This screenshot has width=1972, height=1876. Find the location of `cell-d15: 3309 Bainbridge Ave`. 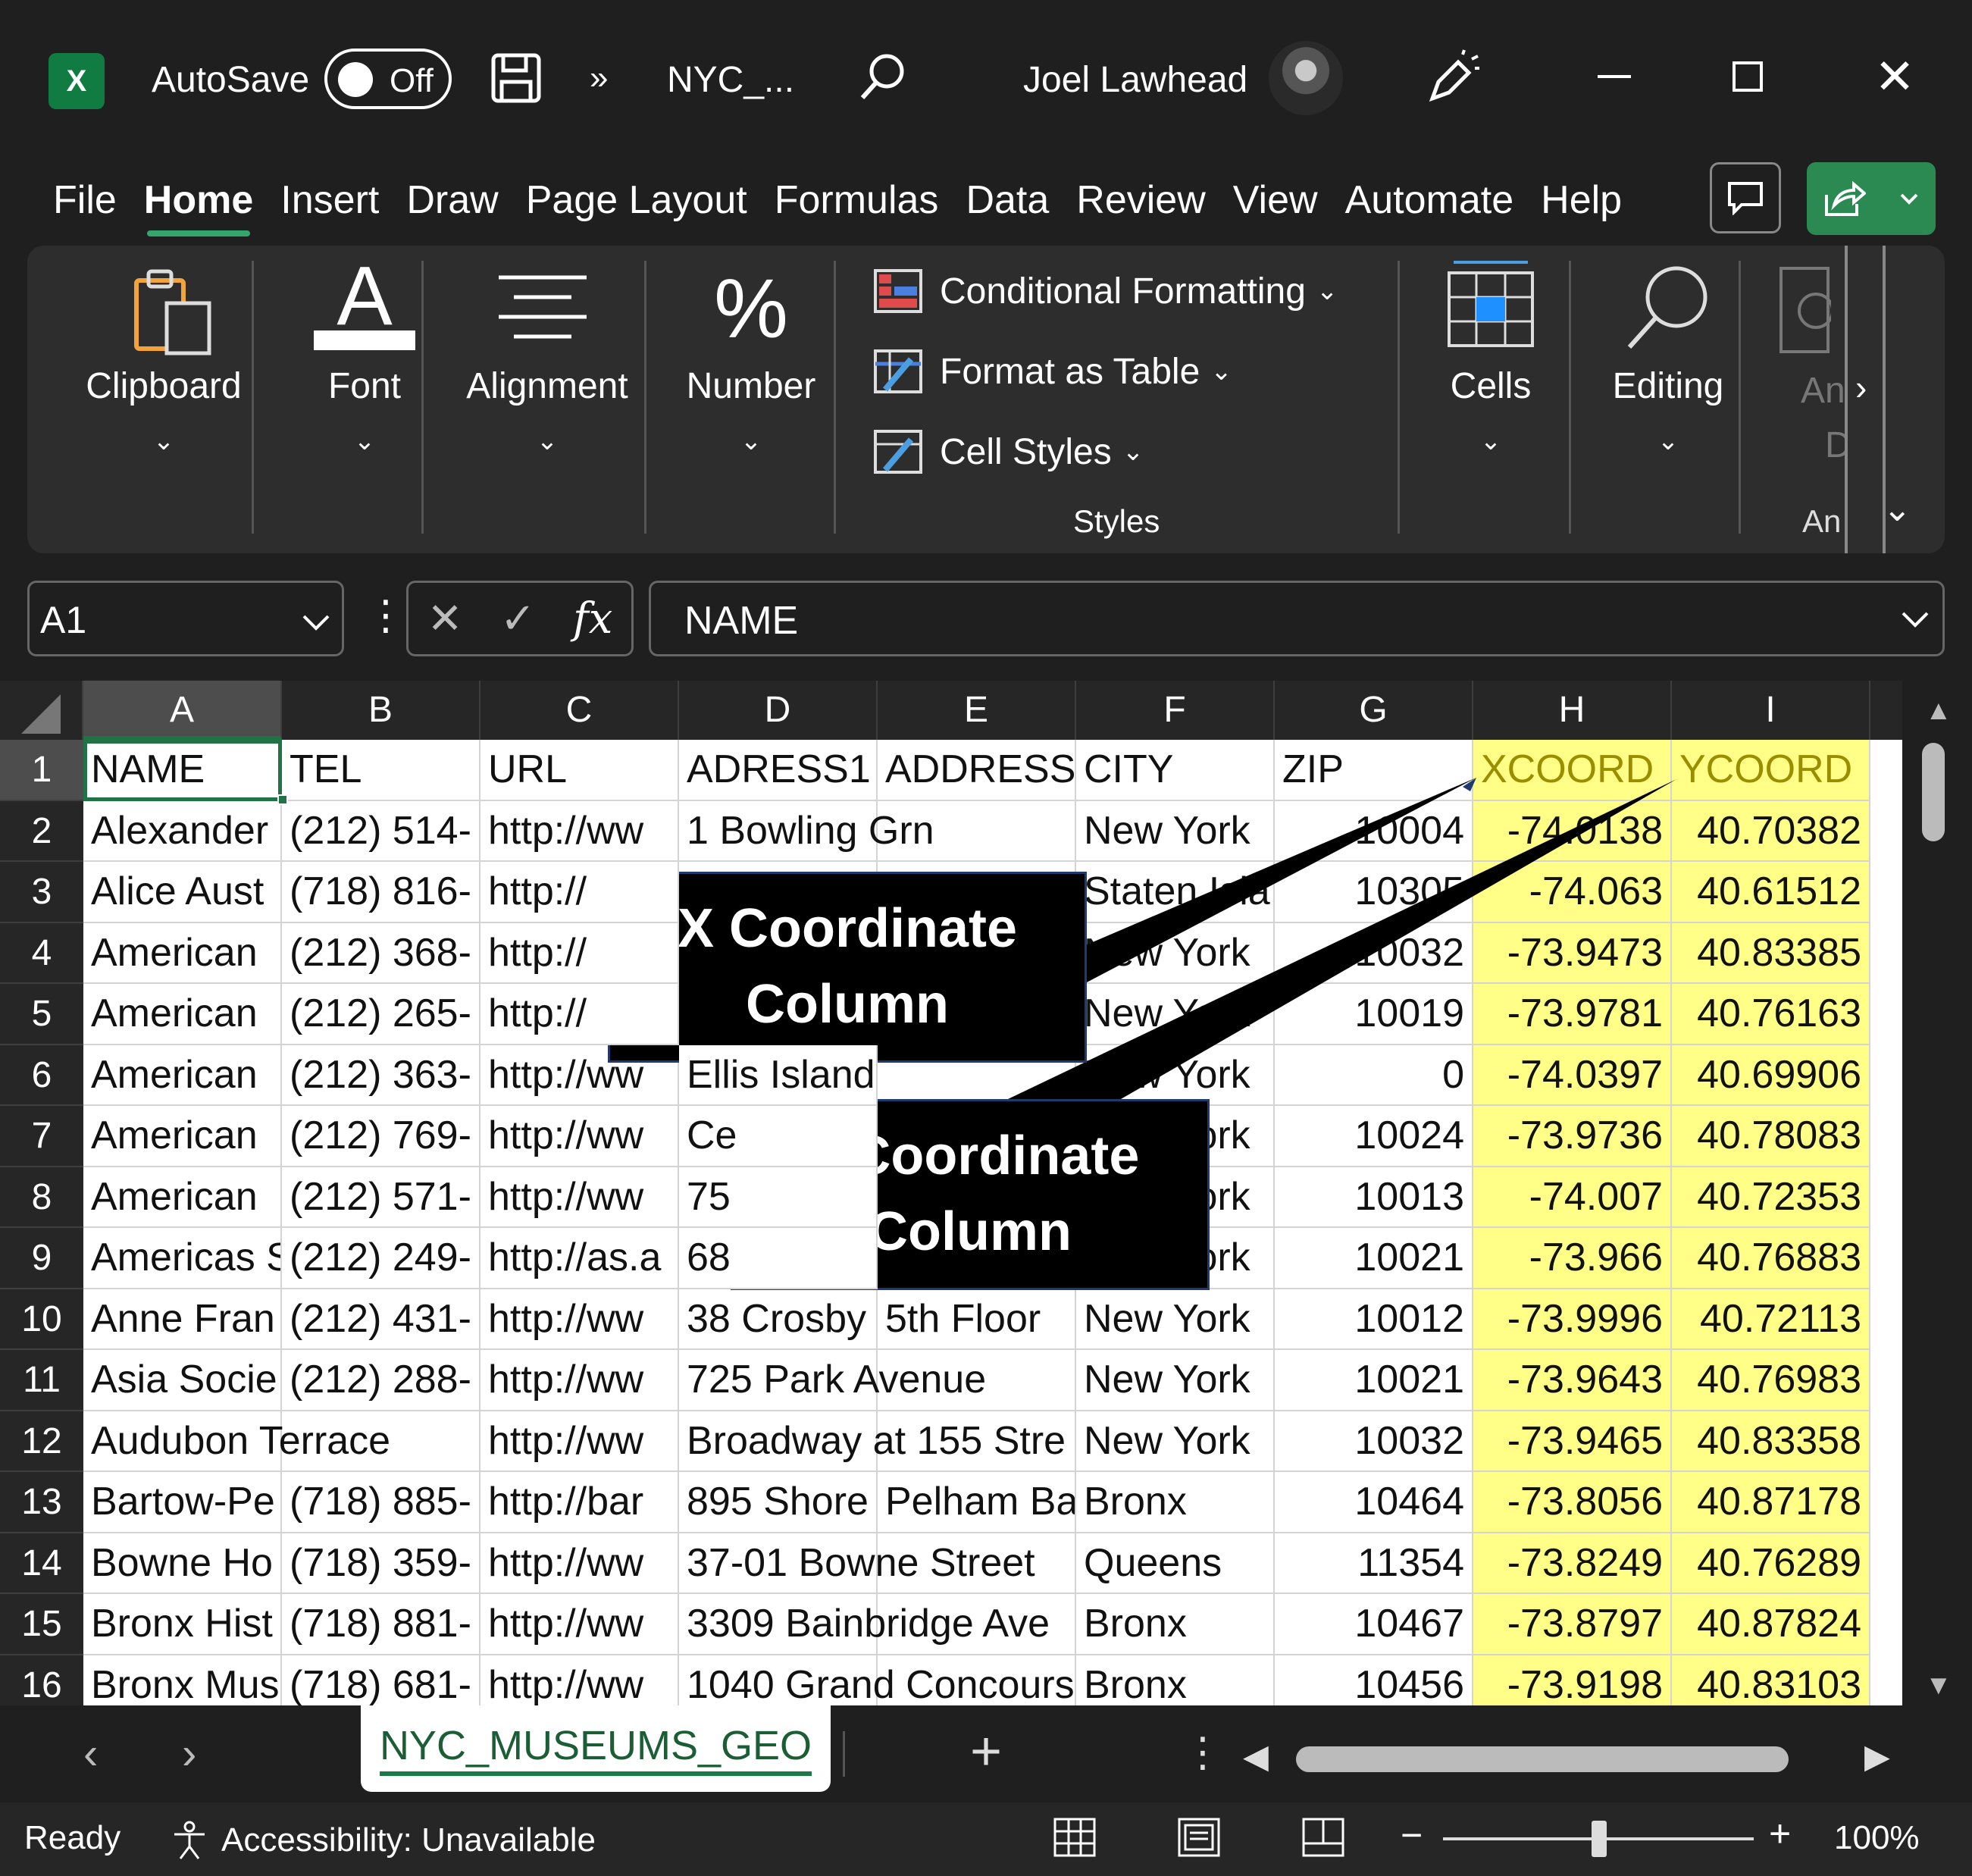

cell-d15: 3309 Bainbridge Ave is located at coordinates (864, 1624).